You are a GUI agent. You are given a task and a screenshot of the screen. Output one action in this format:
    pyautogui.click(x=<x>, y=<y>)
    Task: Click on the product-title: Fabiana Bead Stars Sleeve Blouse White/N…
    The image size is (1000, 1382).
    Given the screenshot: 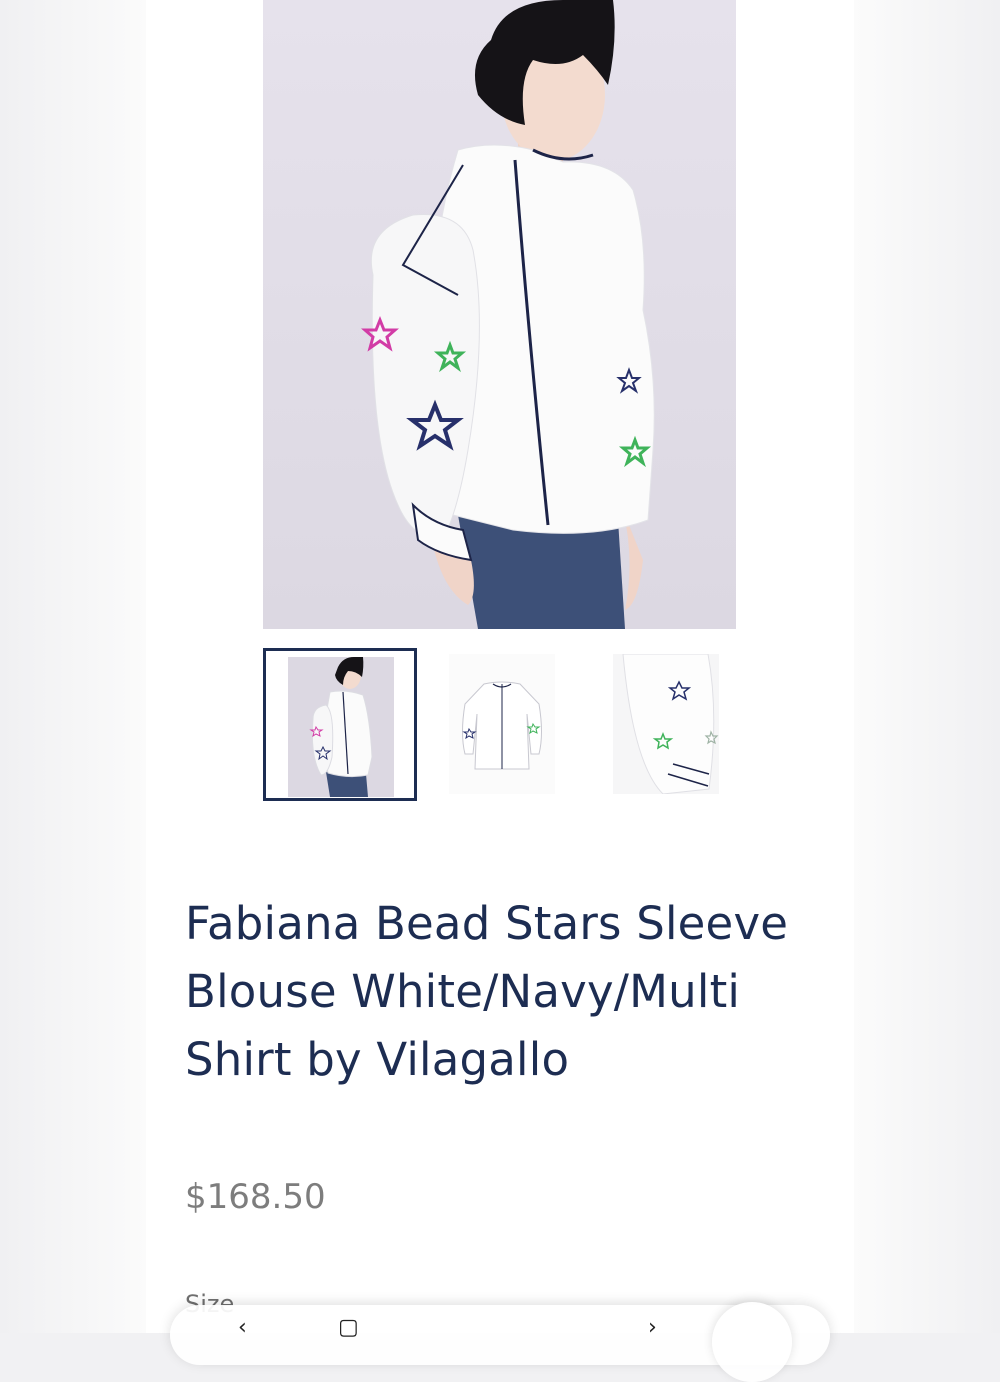 What is the action you would take?
    pyautogui.click(x=487, y=991)
    